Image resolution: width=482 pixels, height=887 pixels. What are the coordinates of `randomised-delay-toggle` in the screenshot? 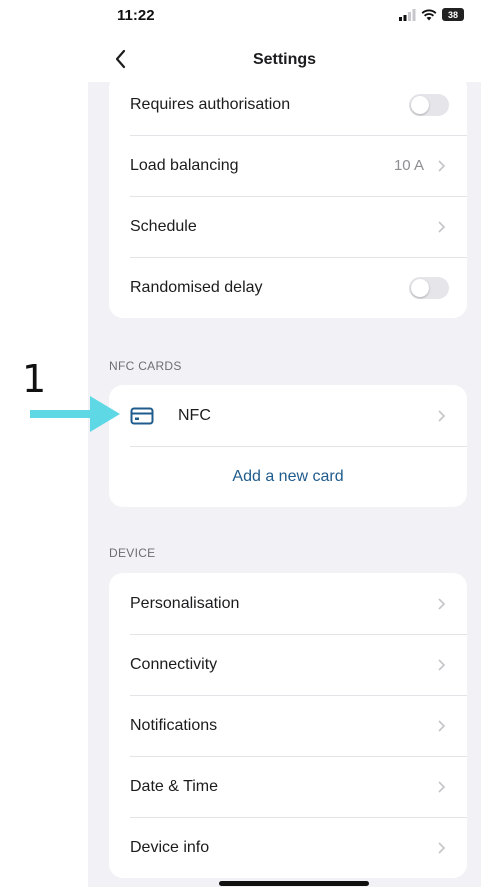 It's located at (429, 287).